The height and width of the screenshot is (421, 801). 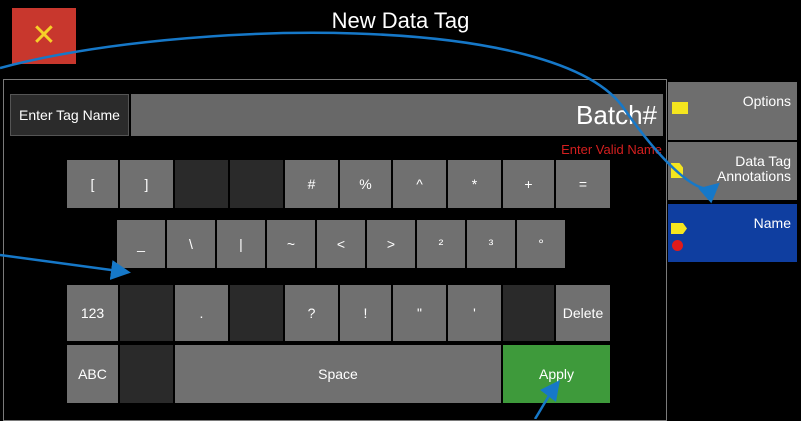 What do you see at coordinates (141, 244) in the screenshot?
I see `key-underscore: _` at bounding box center [141, 244].